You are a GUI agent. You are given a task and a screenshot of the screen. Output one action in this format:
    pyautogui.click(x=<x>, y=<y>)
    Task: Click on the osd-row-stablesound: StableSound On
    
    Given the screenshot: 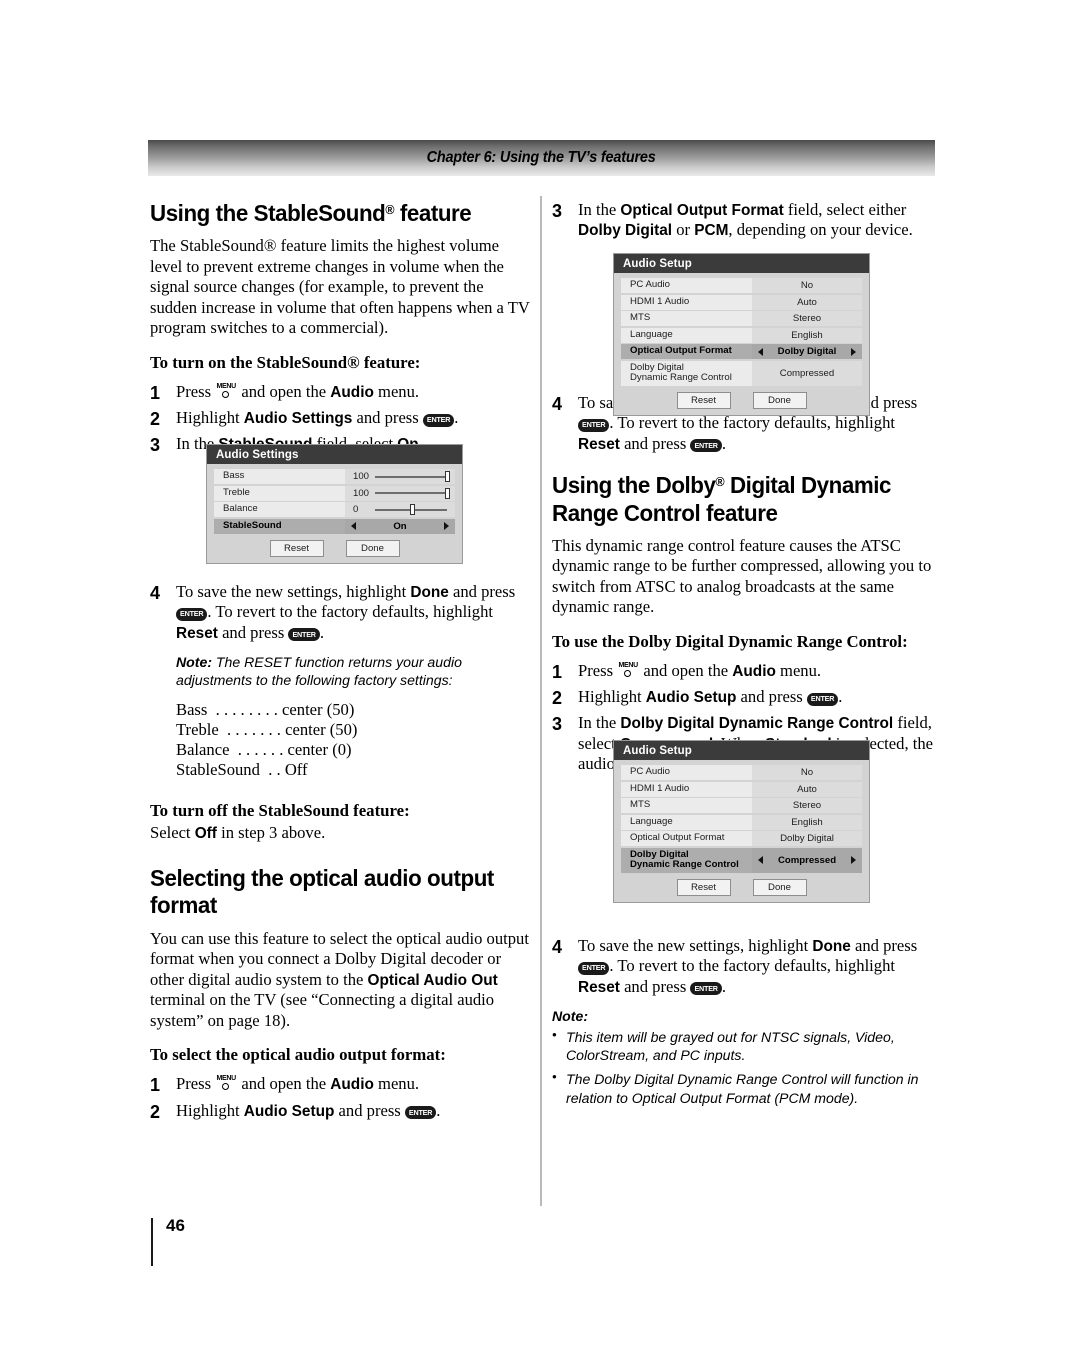 What is the action you would take?
    pyautogui.click(x=334, y=526)
    